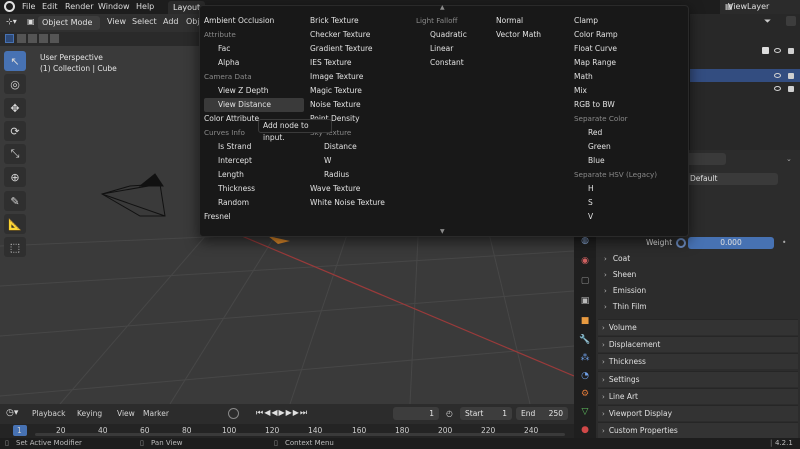  I want to click on physics-tab-icon: ◔, so click(585, 376).